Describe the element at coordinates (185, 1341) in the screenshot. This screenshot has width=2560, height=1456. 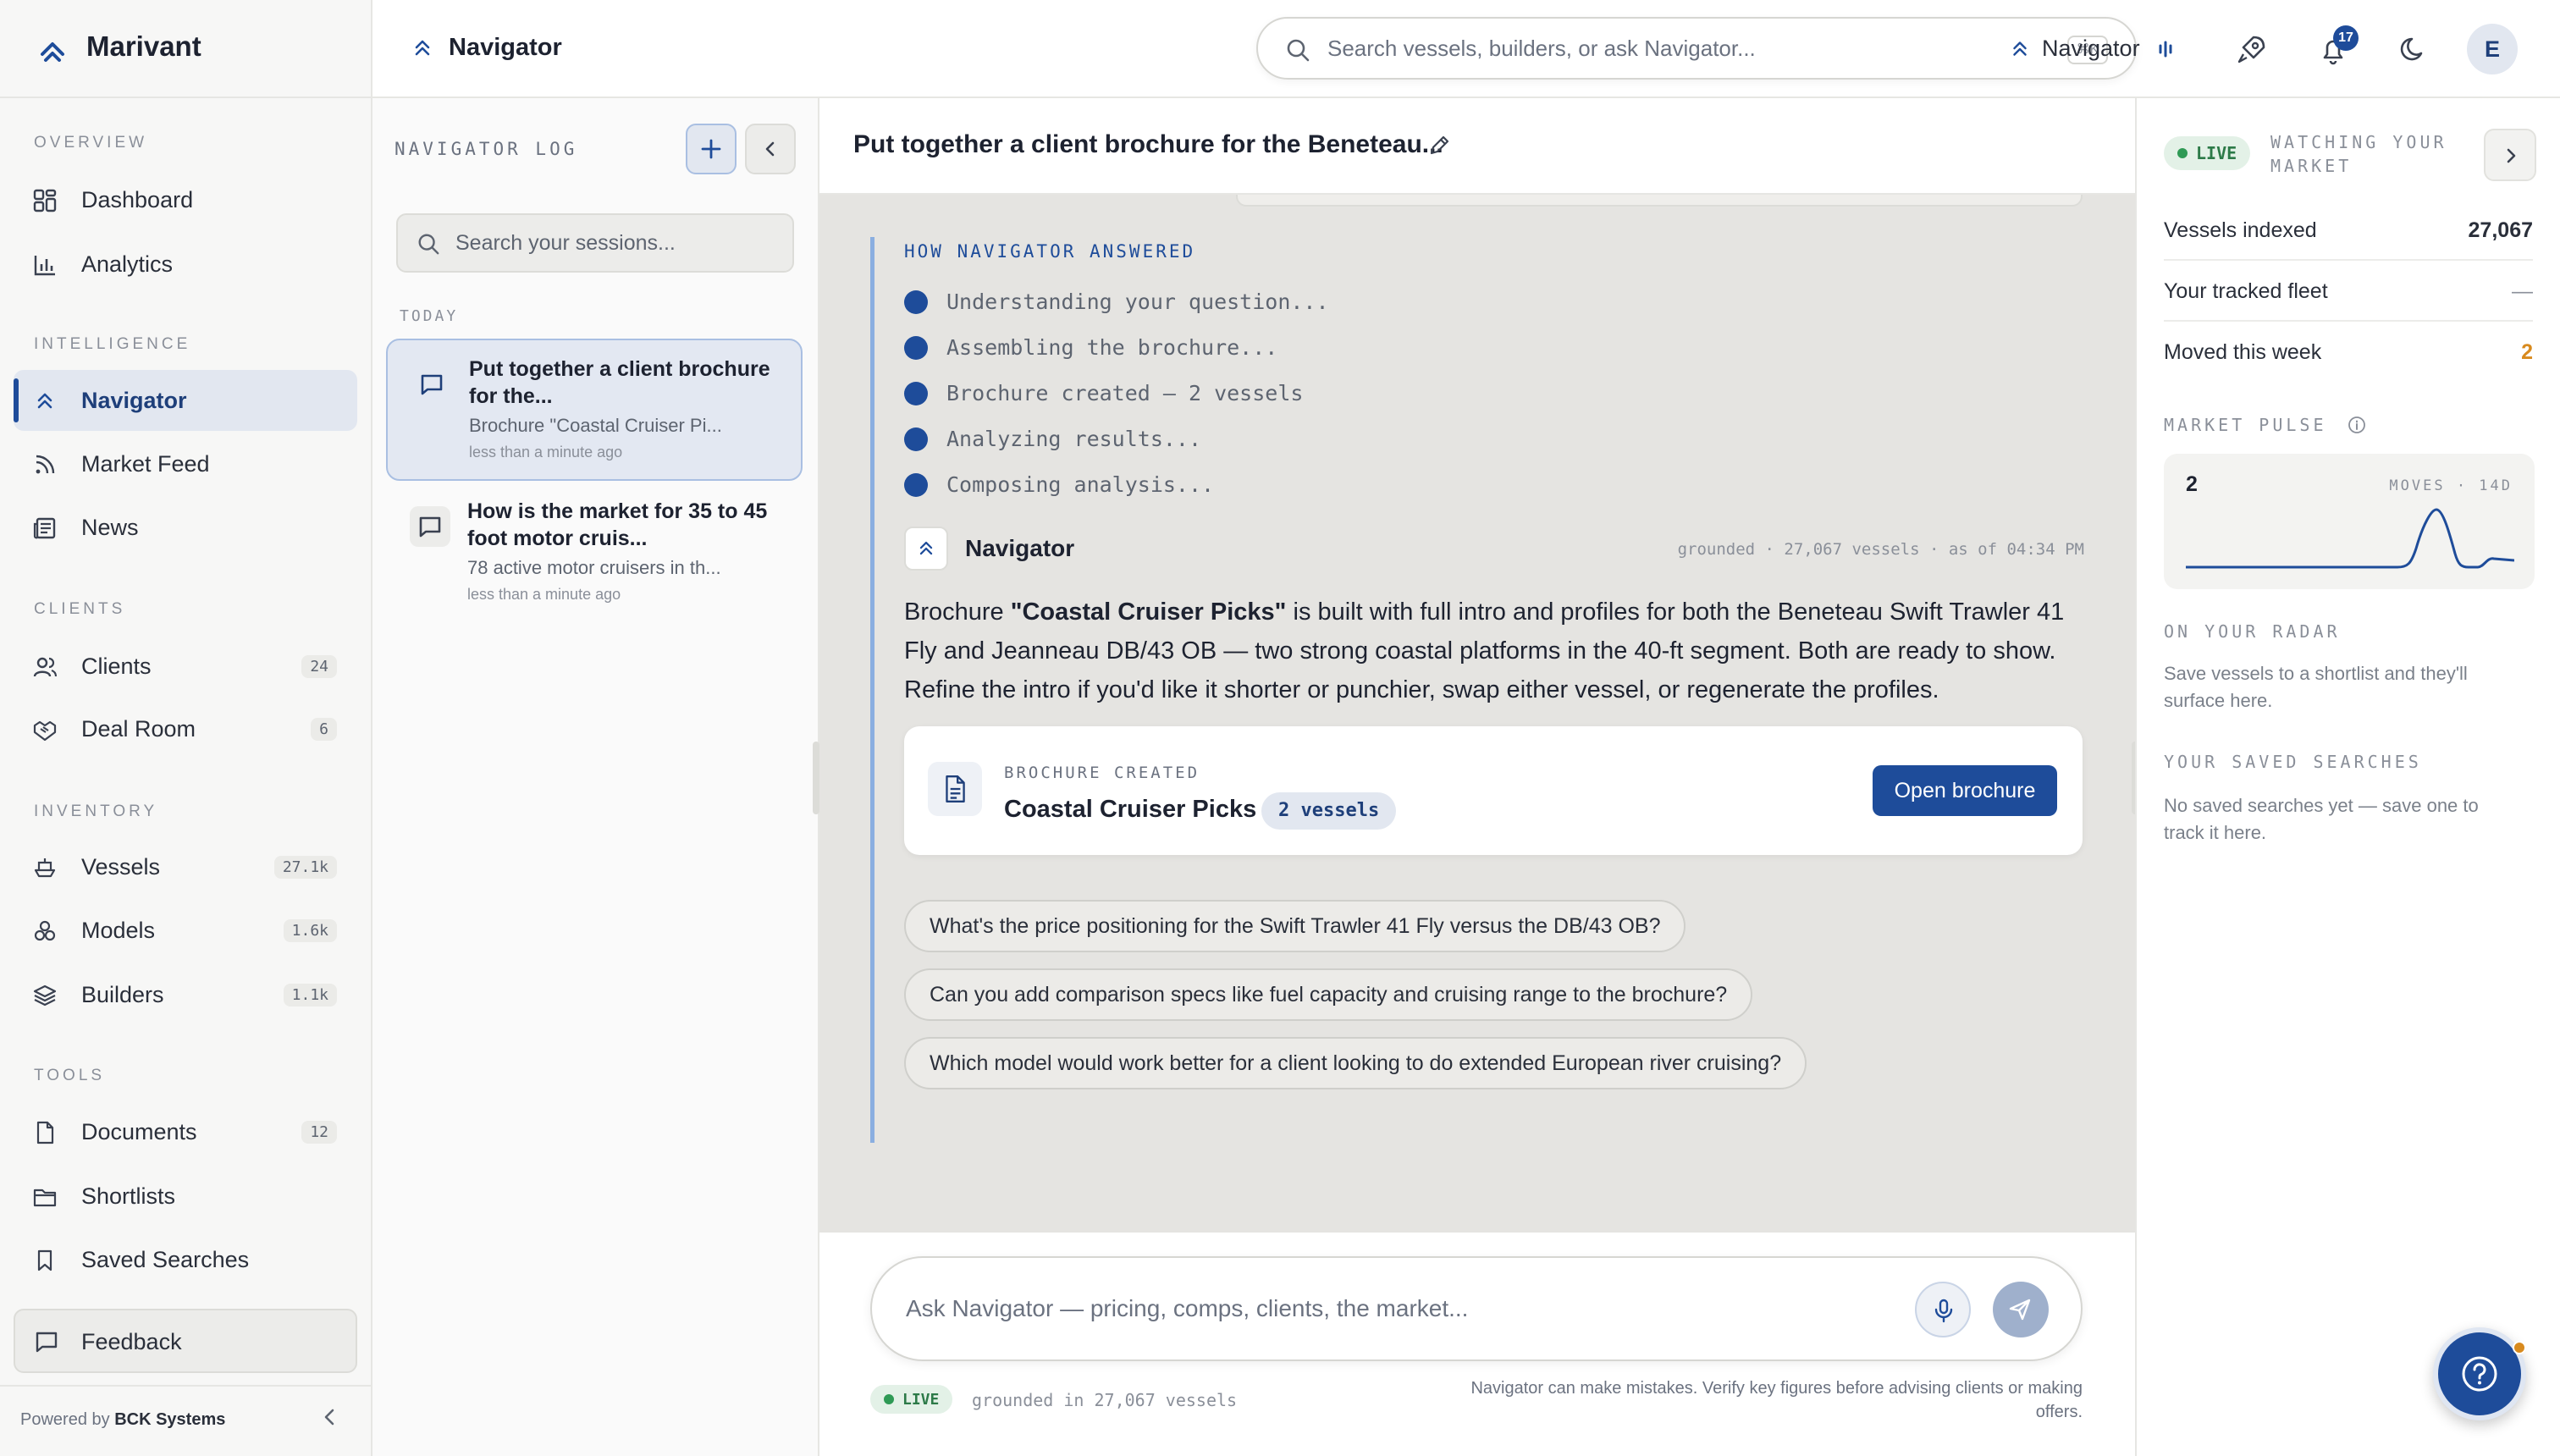
I see `feedback-button: Feedback` at that location.